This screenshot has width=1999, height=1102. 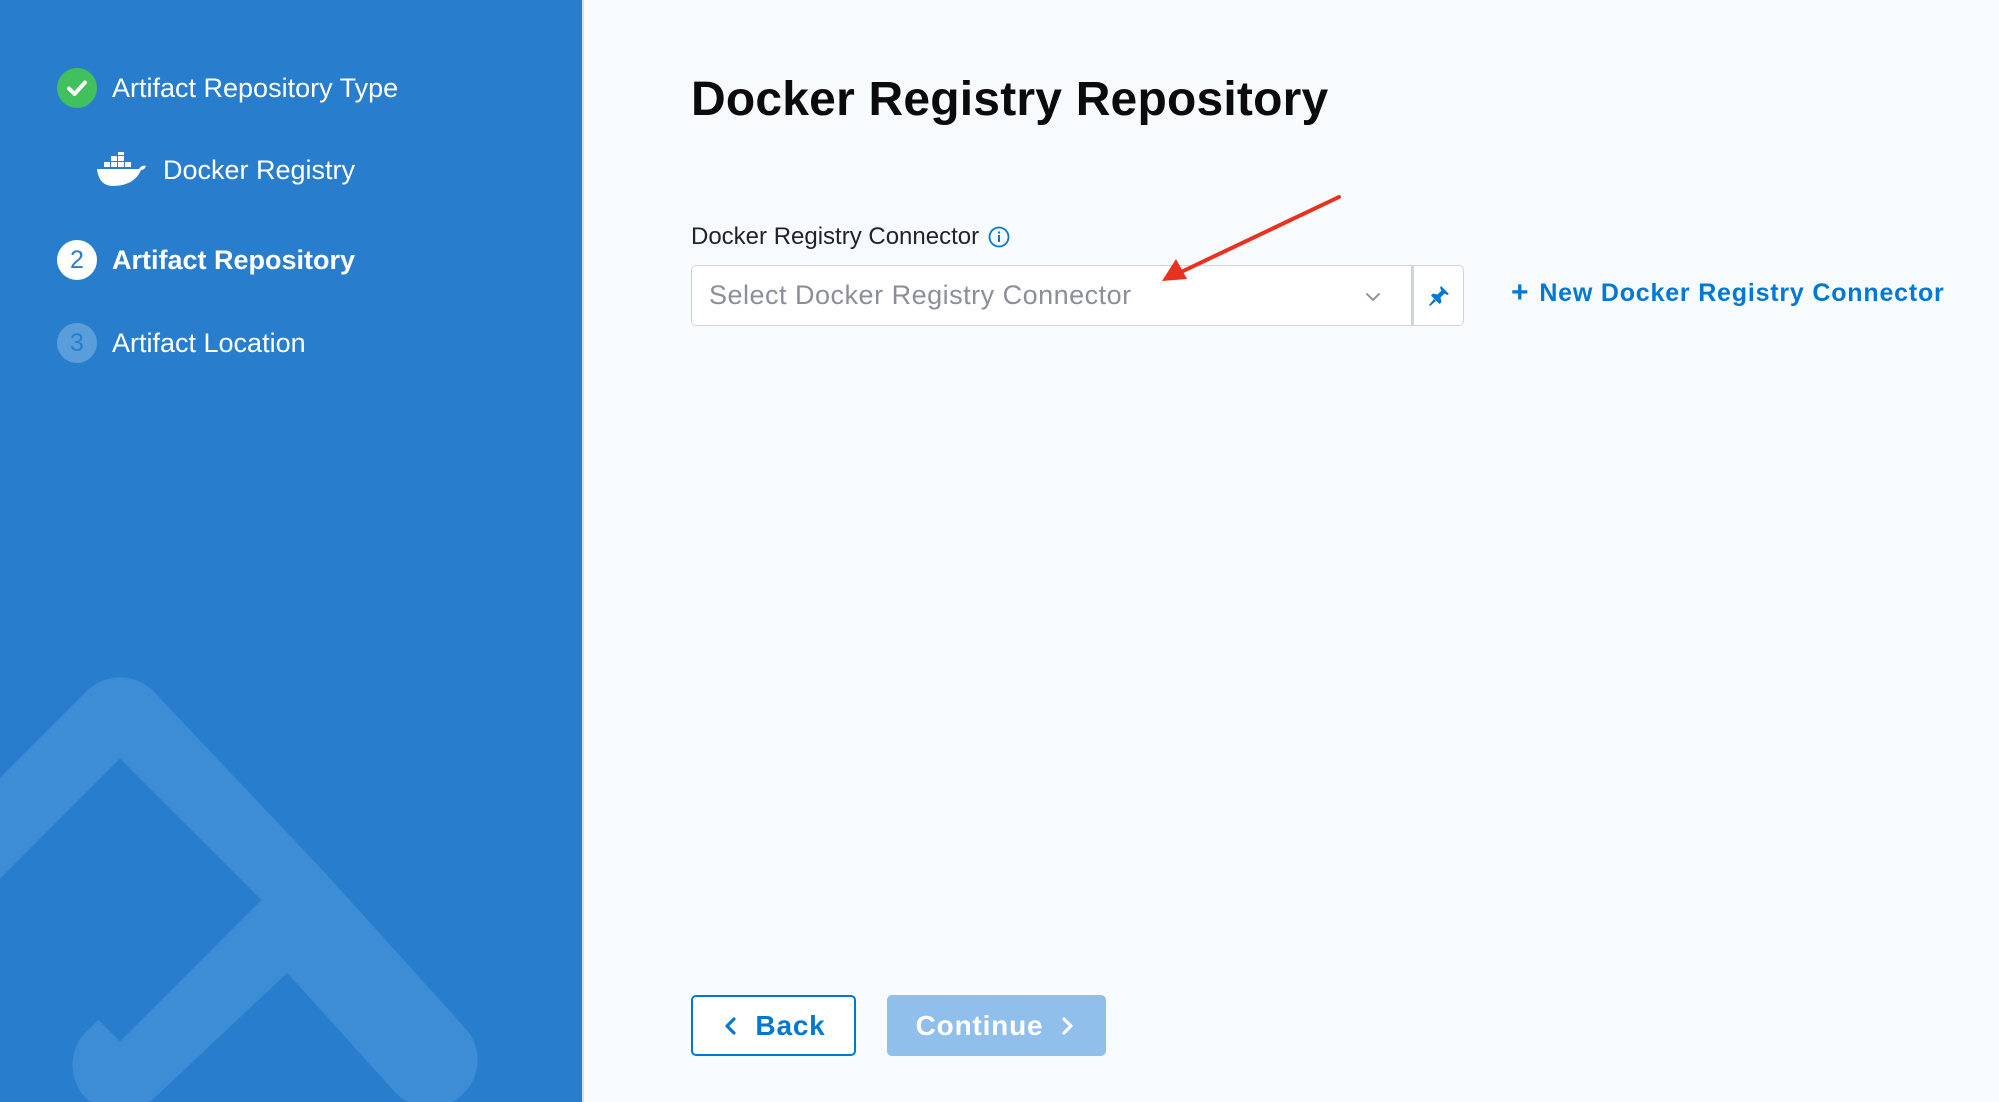 I want to click on back-button-label: Back, so click(x=790, y=1025).